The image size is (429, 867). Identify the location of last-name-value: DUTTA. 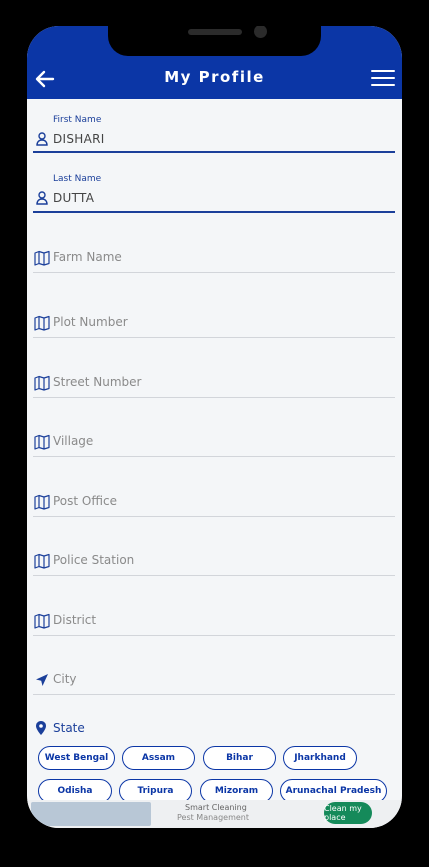
(74, 198).